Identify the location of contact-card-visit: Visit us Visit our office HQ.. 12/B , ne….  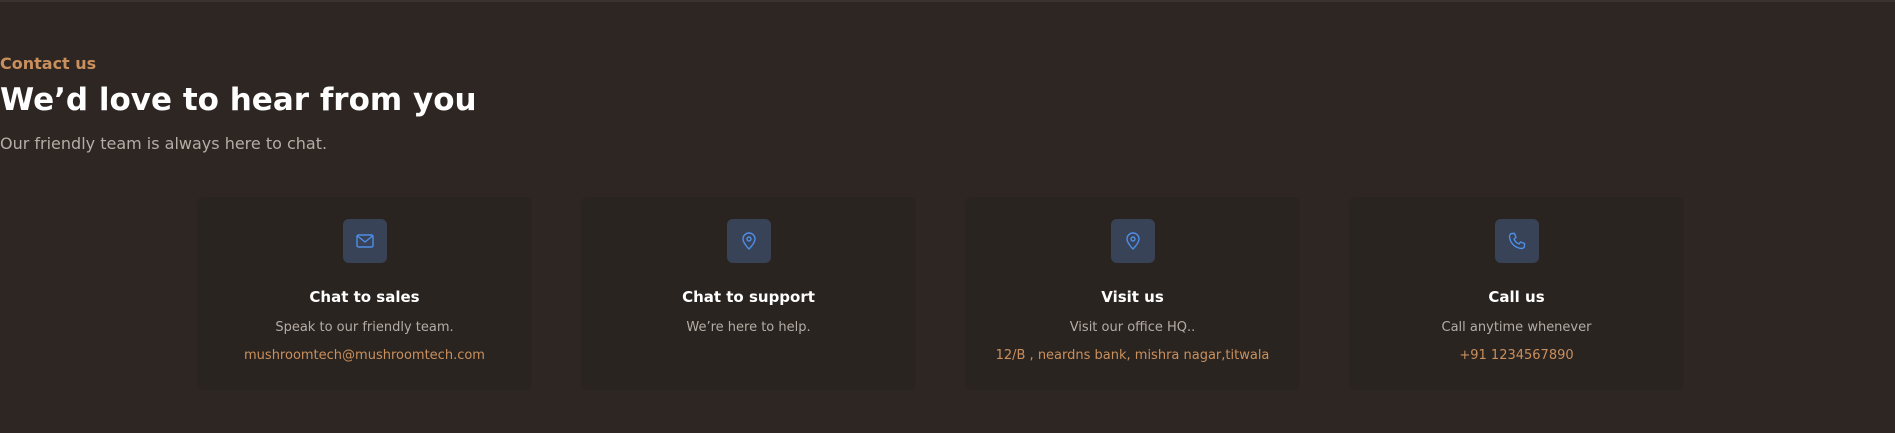
(1132, 293).